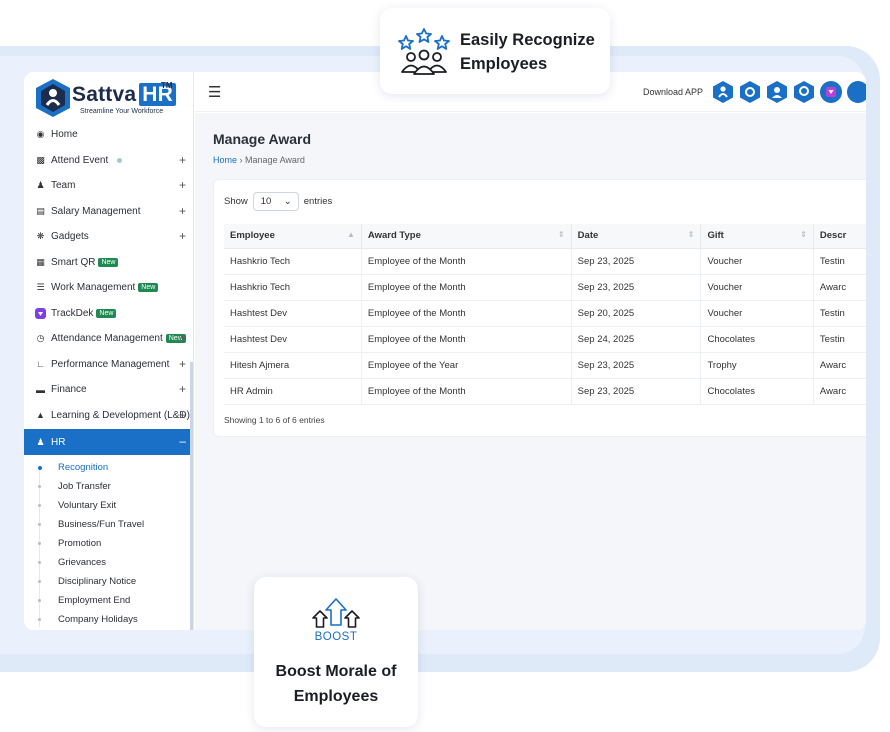  Describe the element at coordinates (40, 364) in the screenshot. I see `chart-icon: ∟` at that location.